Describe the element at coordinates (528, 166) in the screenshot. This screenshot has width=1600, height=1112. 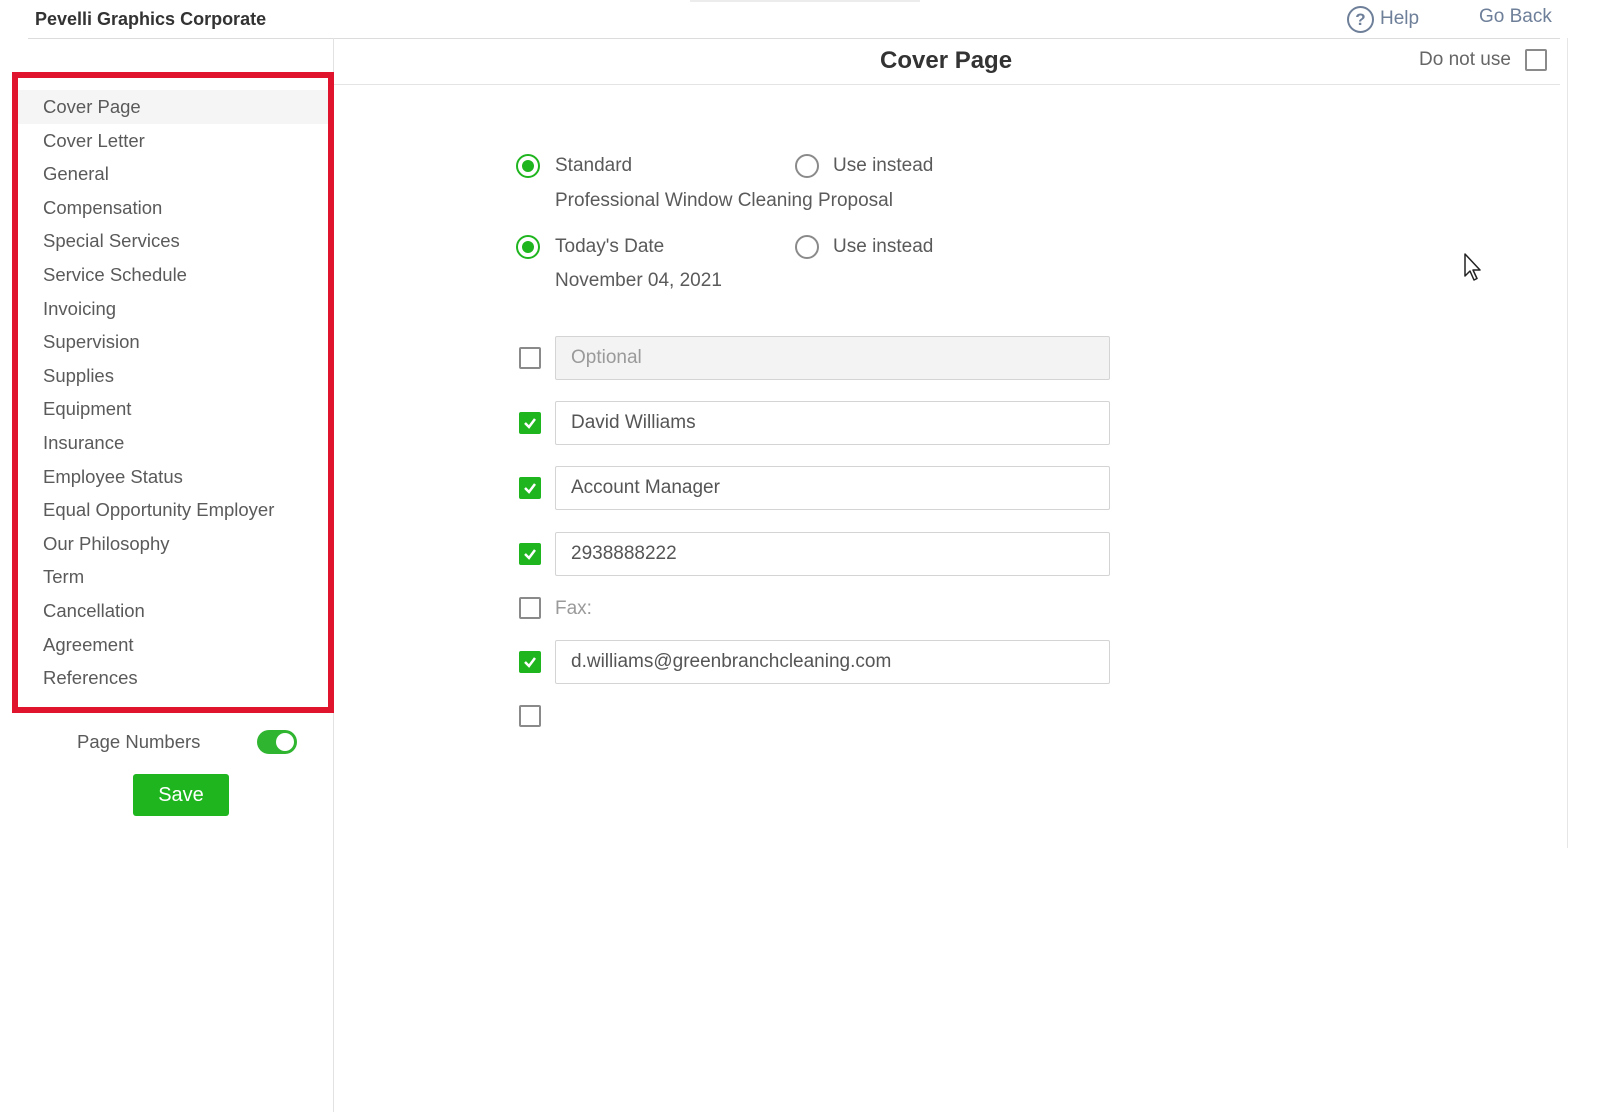
I see `standard-title-radio` at that location.